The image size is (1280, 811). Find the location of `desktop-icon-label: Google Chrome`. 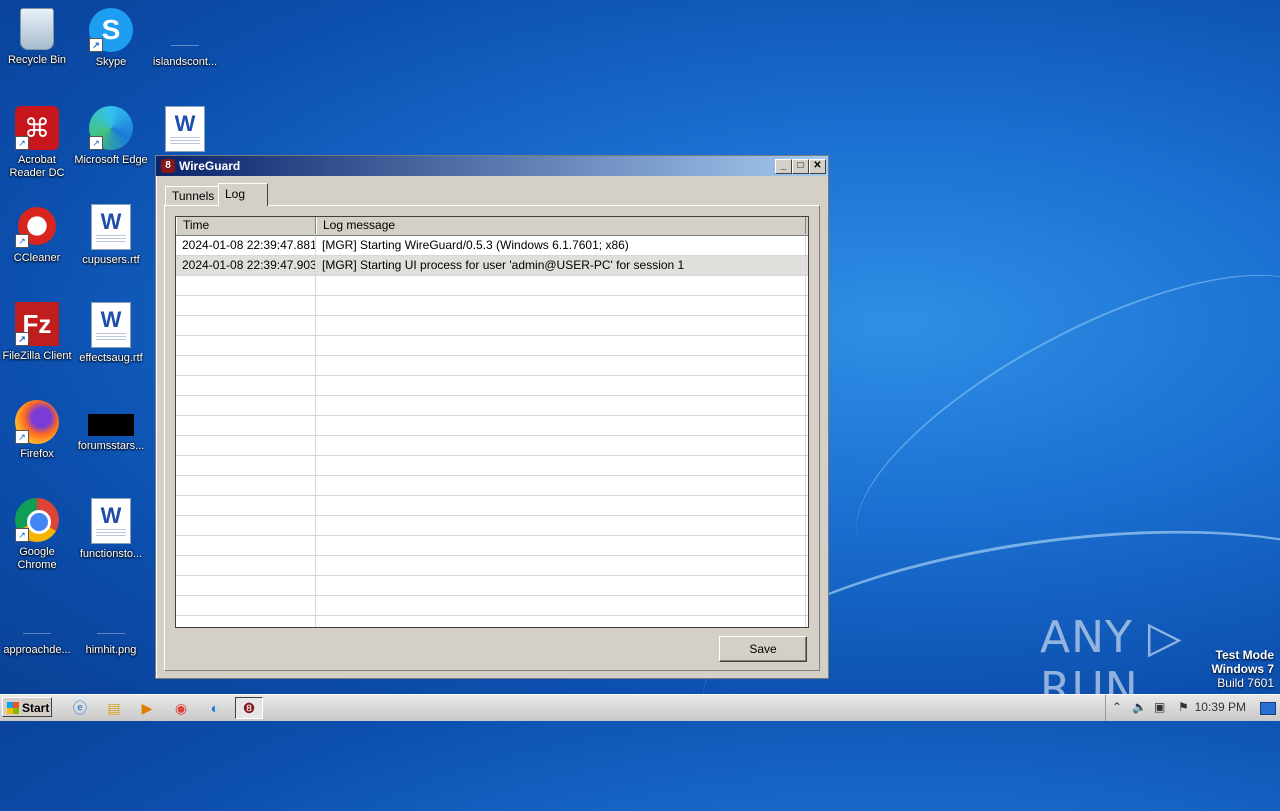

desktop-icon-label: Google Chrome is located at coordinates (37, 558).